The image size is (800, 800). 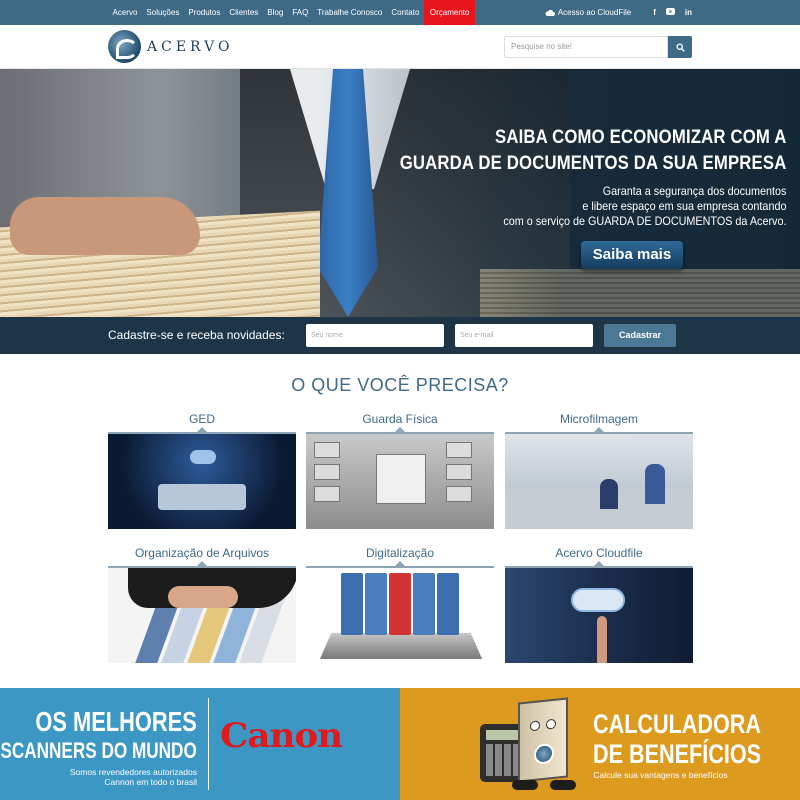 I want to click on facebook-icon: f, so click(x=654, y=12).